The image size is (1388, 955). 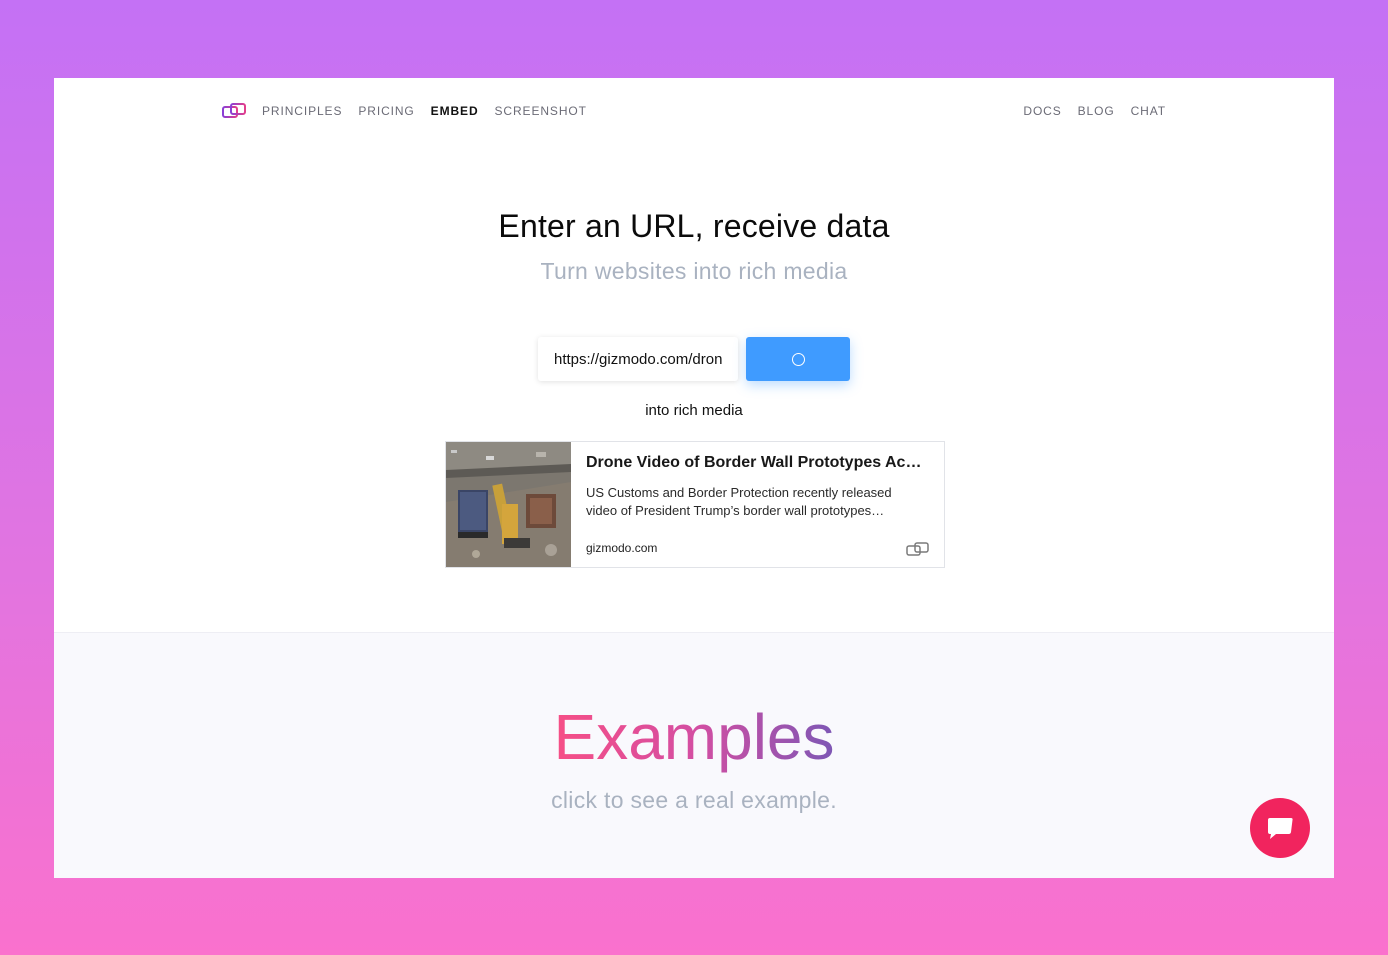 What do you see at coordinates (622, 548) in the screenshot?
I see `card-domain: gizmodo.com` at bounding box center [622, 548].